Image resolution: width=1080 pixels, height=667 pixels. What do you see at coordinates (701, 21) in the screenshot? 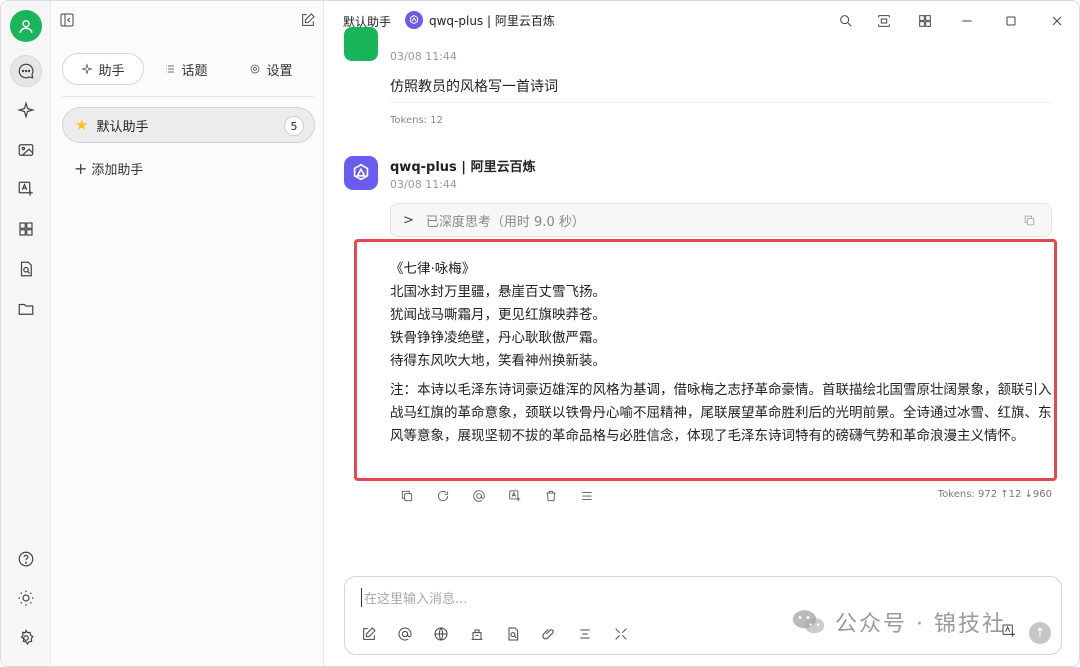
I see `chat-header: 默认助手 qwq-plus | 阿里云百炼` at bounding box center [701, 21].